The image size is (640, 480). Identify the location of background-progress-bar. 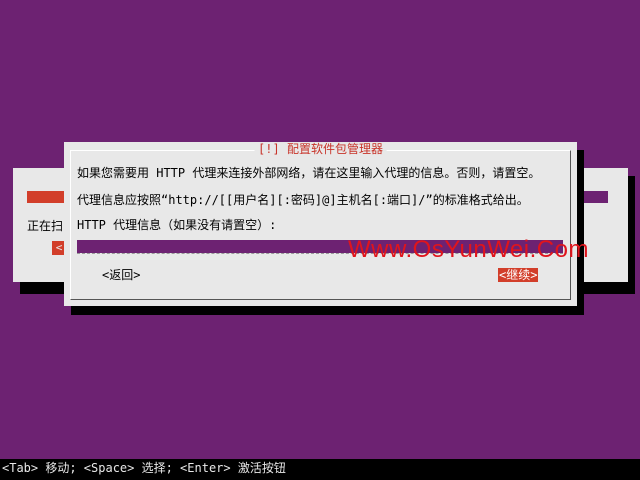
(47, 197).